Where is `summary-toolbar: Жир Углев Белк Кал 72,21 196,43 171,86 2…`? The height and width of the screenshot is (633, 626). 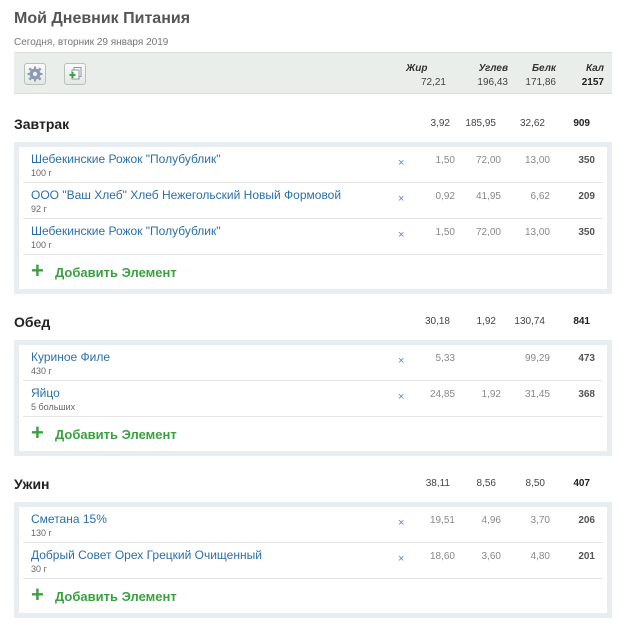 summary-toolbar: Жир Углев Белк Кал 72,21 196,43 171,86 2… is located at coordinates (313, 73).